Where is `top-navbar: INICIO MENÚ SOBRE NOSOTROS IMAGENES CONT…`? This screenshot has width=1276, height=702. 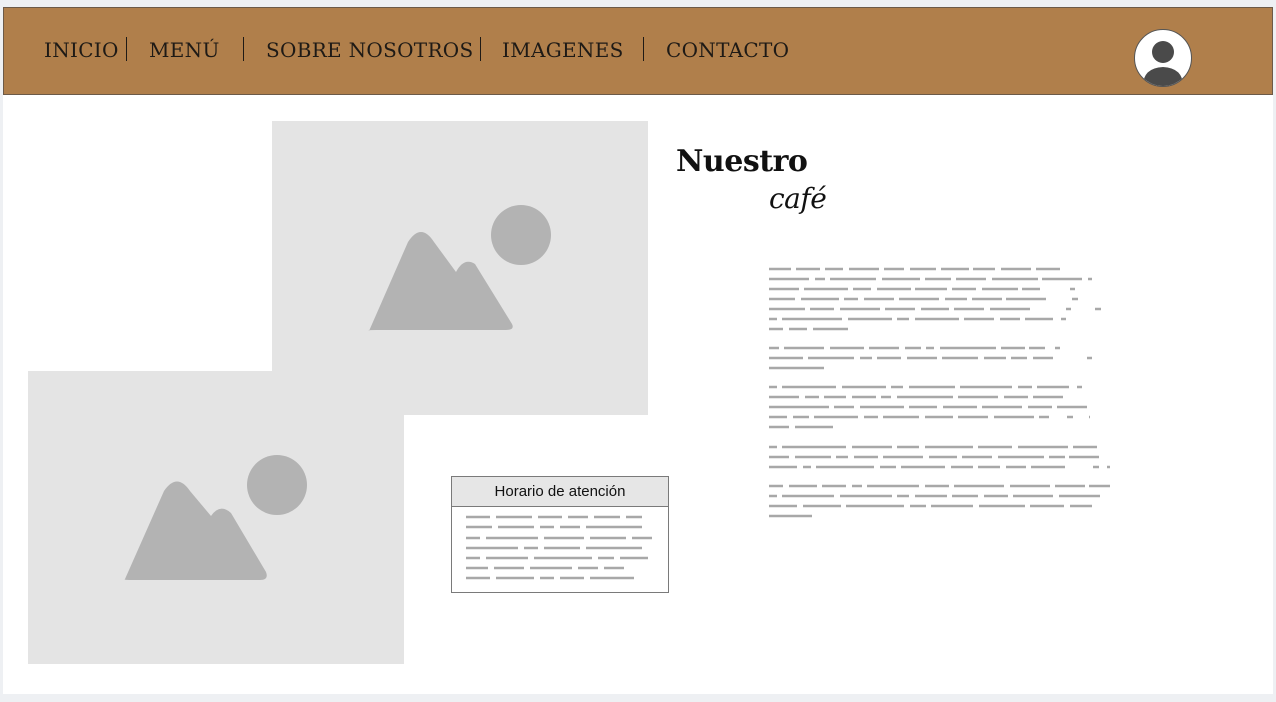 top-navbar: INICIO MENÚ SOBRE NOSOTROS IMAGENES CONT… is located at coordinates (638, 51).